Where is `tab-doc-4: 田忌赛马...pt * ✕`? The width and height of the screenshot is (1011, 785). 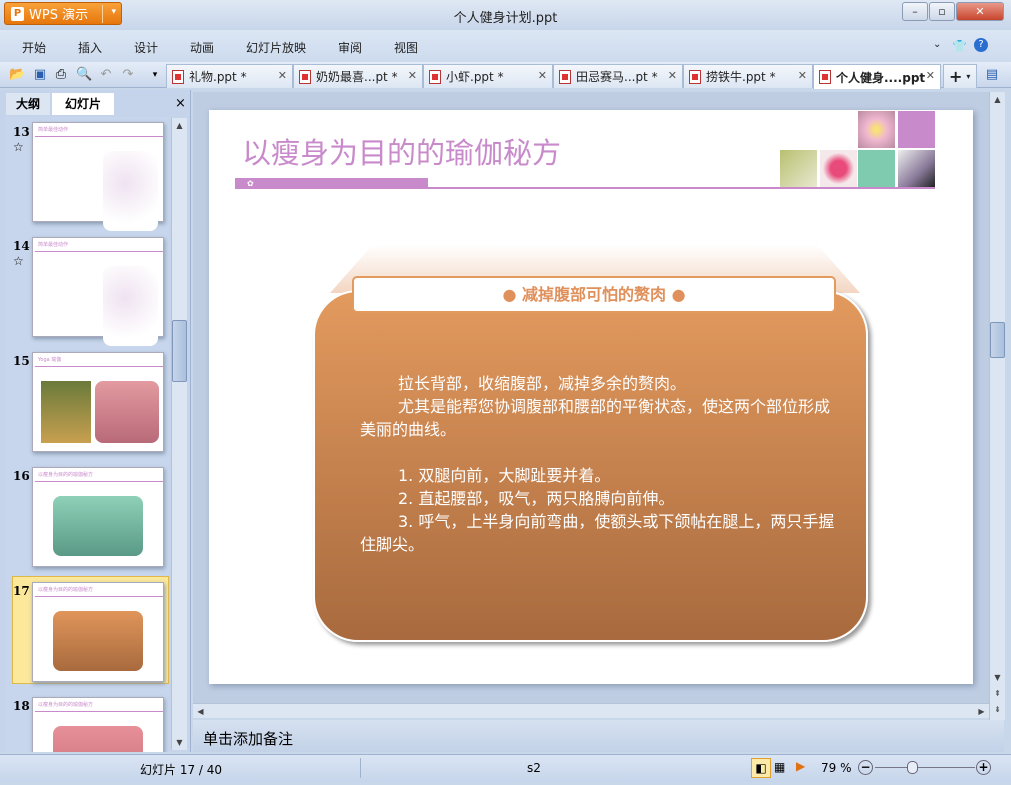
tab-doc-4: 田忌赛马...pt * ✕ is located at coordinates (618, 76).